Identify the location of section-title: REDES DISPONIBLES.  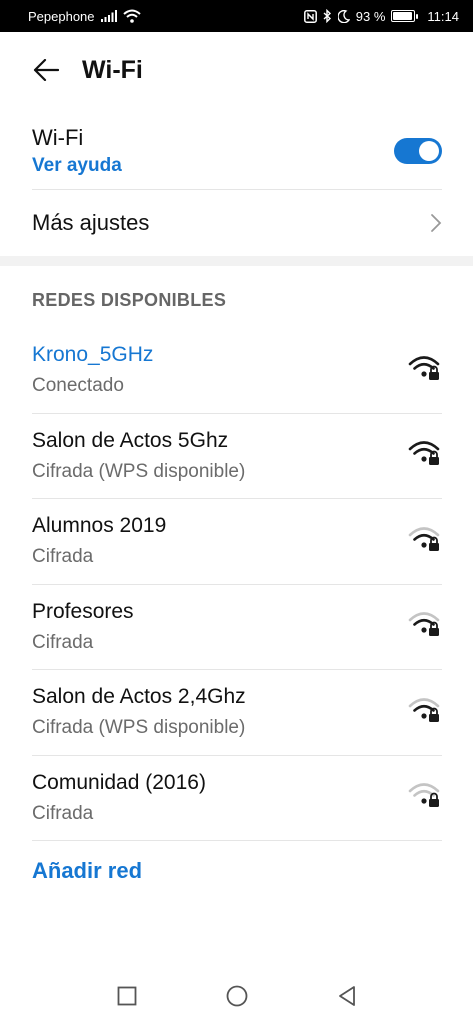
(129, 300).